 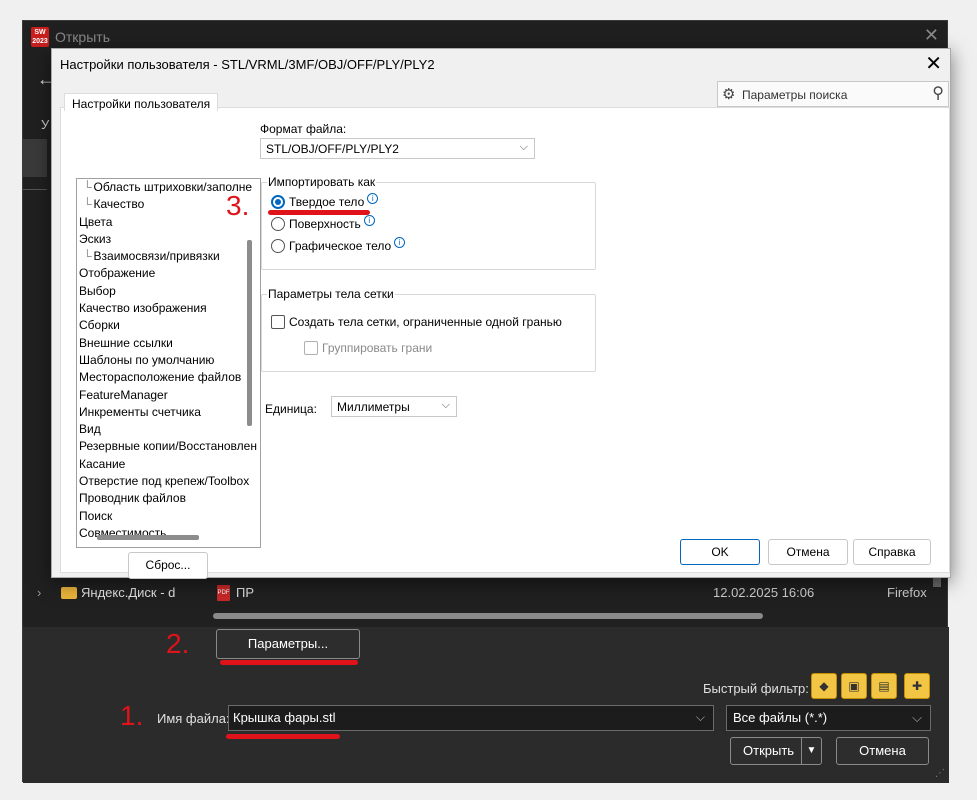 I want to click on checkbox-label: Группировать грани, so click(x=377, y=348).